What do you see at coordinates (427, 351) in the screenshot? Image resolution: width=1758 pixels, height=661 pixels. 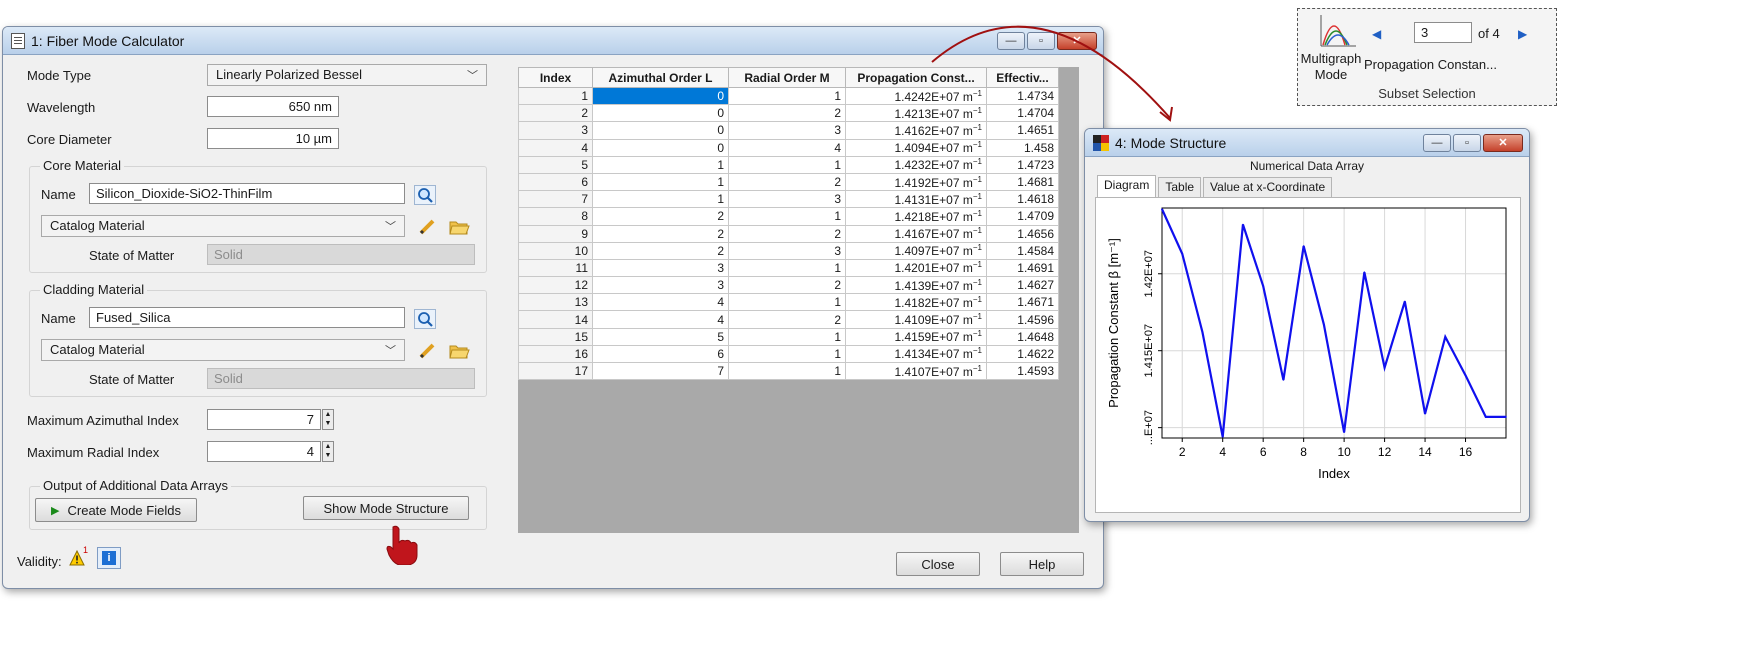 I see `cladding-edit-button` at bounding box center [427, 351].